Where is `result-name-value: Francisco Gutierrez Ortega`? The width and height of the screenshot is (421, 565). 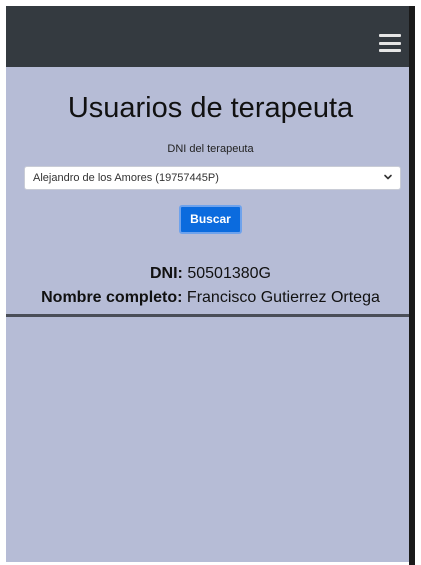
result-name-value: Francisco Gutierrez Ortega is located at coordinates (283, 297).